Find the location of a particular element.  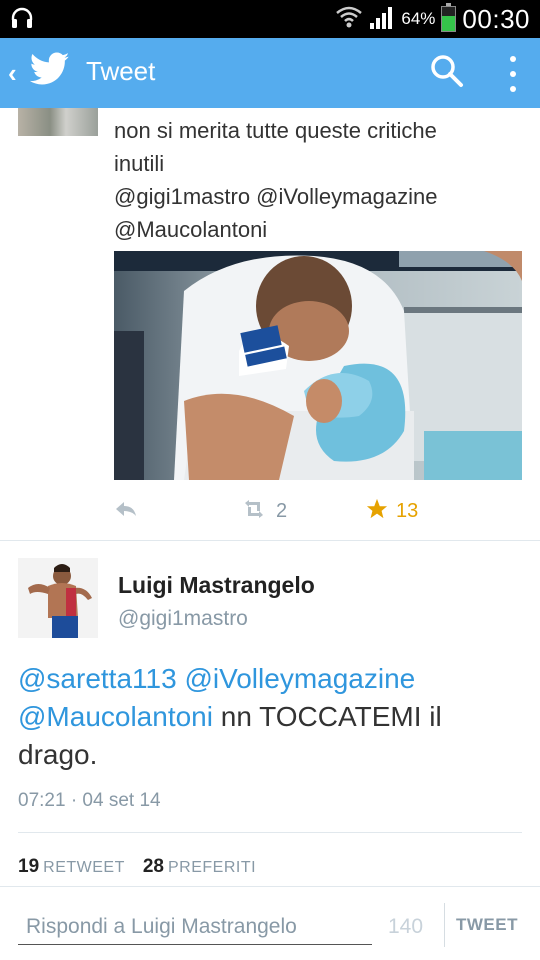

previous-tweet-line: non si merita tutte queste critiche is located at coordinates (275, 130).